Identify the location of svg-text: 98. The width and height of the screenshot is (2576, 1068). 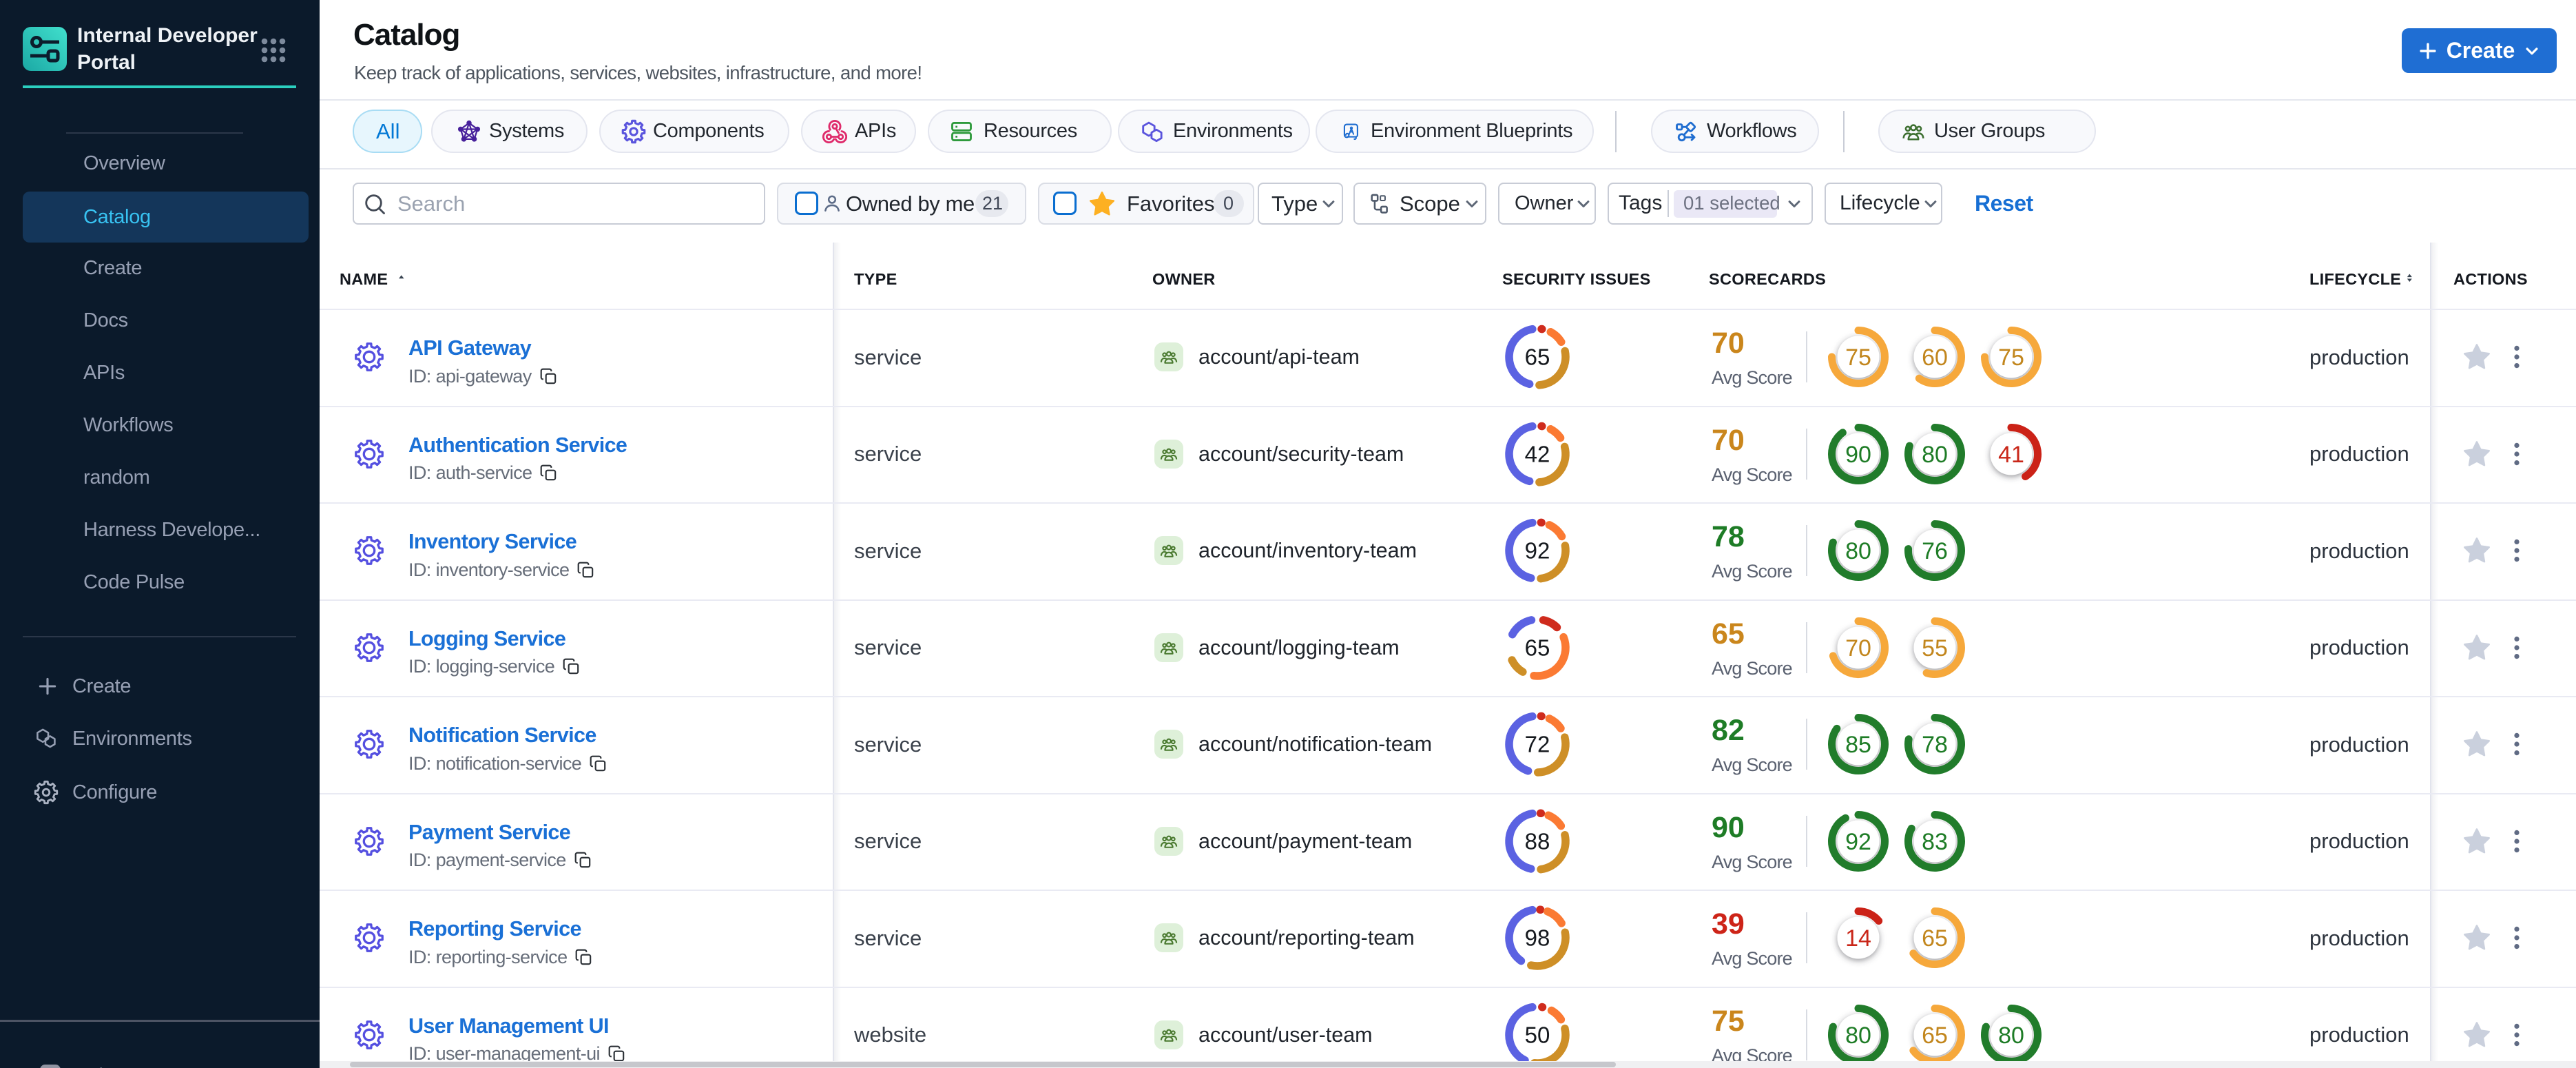
(1537, 938).